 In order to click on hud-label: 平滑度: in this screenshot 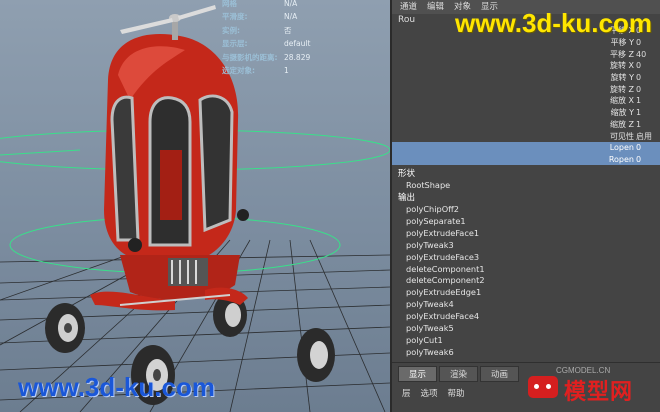, I will do `click(235, 17)`.